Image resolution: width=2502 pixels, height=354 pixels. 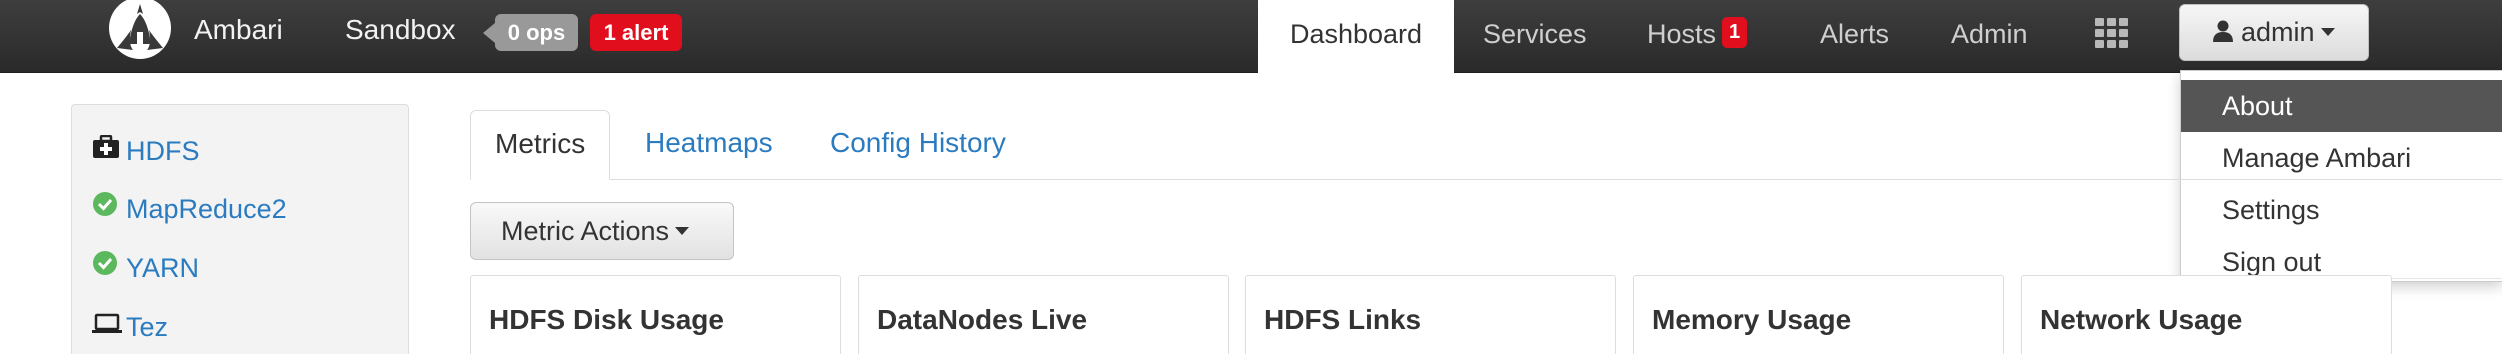 What do you see at coordinates (1752, 319) in the screenshot?
I see `widget-title: Memory Usage` at bounding box center [1752, 319].